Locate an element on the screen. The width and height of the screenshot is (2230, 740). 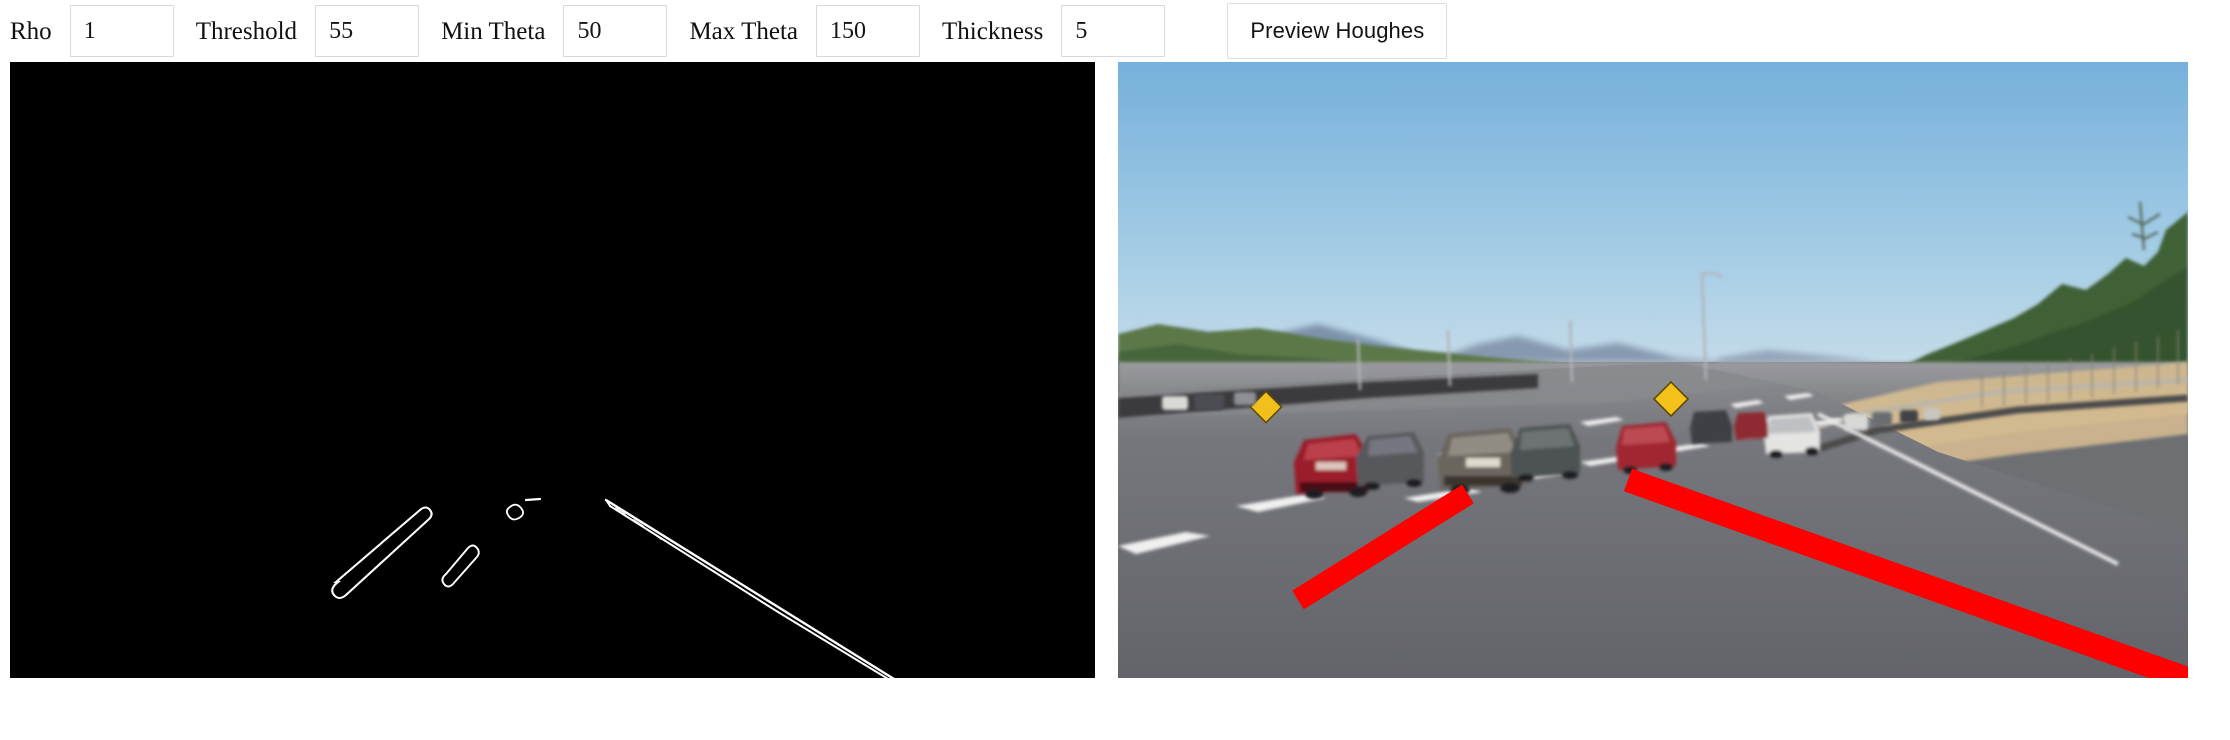
vehicle-distant-dark is located at coordinates (1711, 427).